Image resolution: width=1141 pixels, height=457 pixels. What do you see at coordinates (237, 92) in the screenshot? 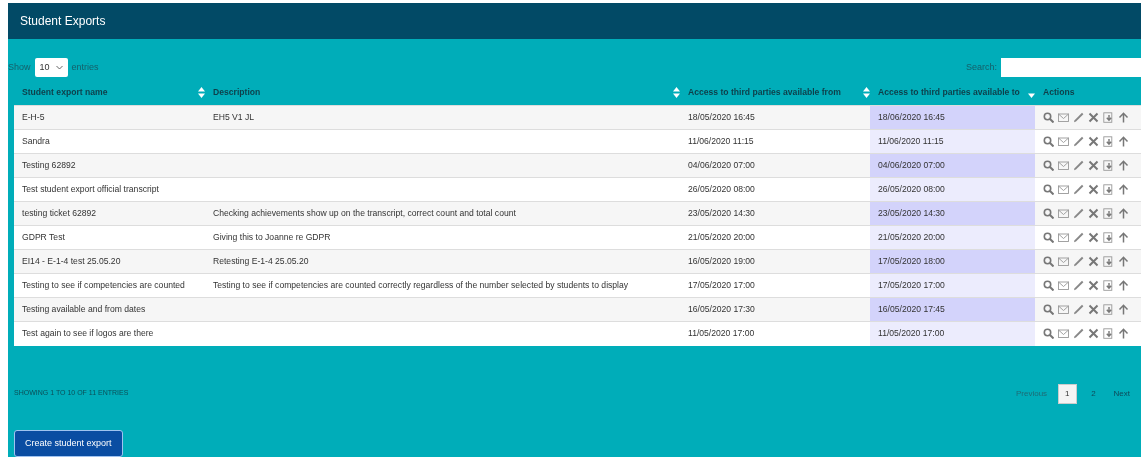
I see `column-header: Description` at bounding box center [237, 92].